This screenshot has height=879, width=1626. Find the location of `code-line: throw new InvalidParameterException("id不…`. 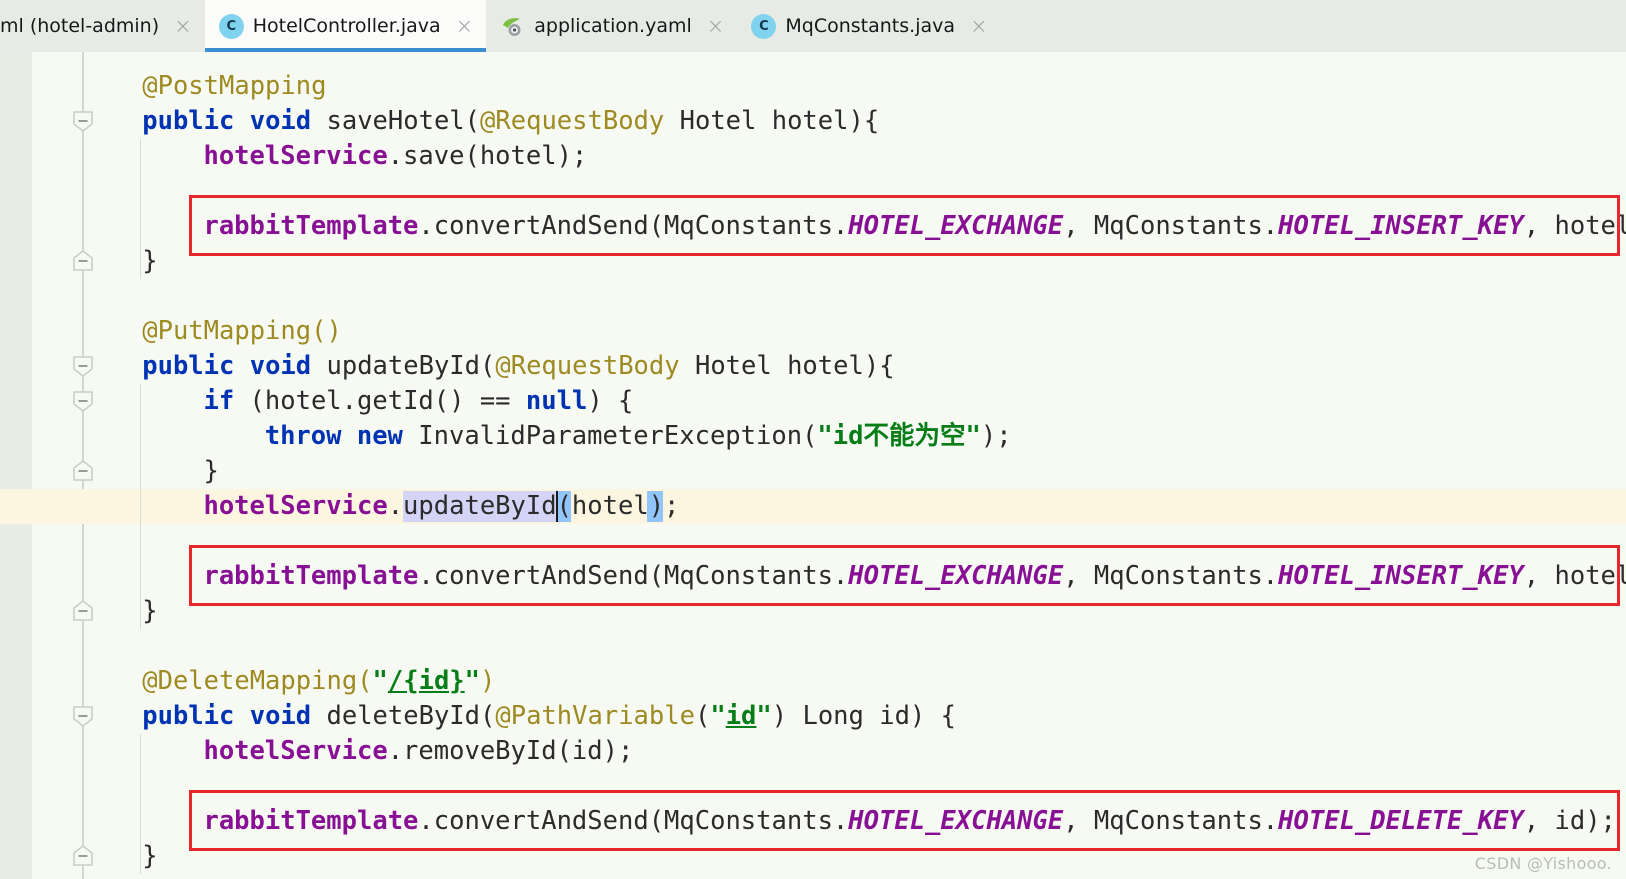

code-line: throw new InvalidParameterException("id不… is located at coordinates (638, 436).